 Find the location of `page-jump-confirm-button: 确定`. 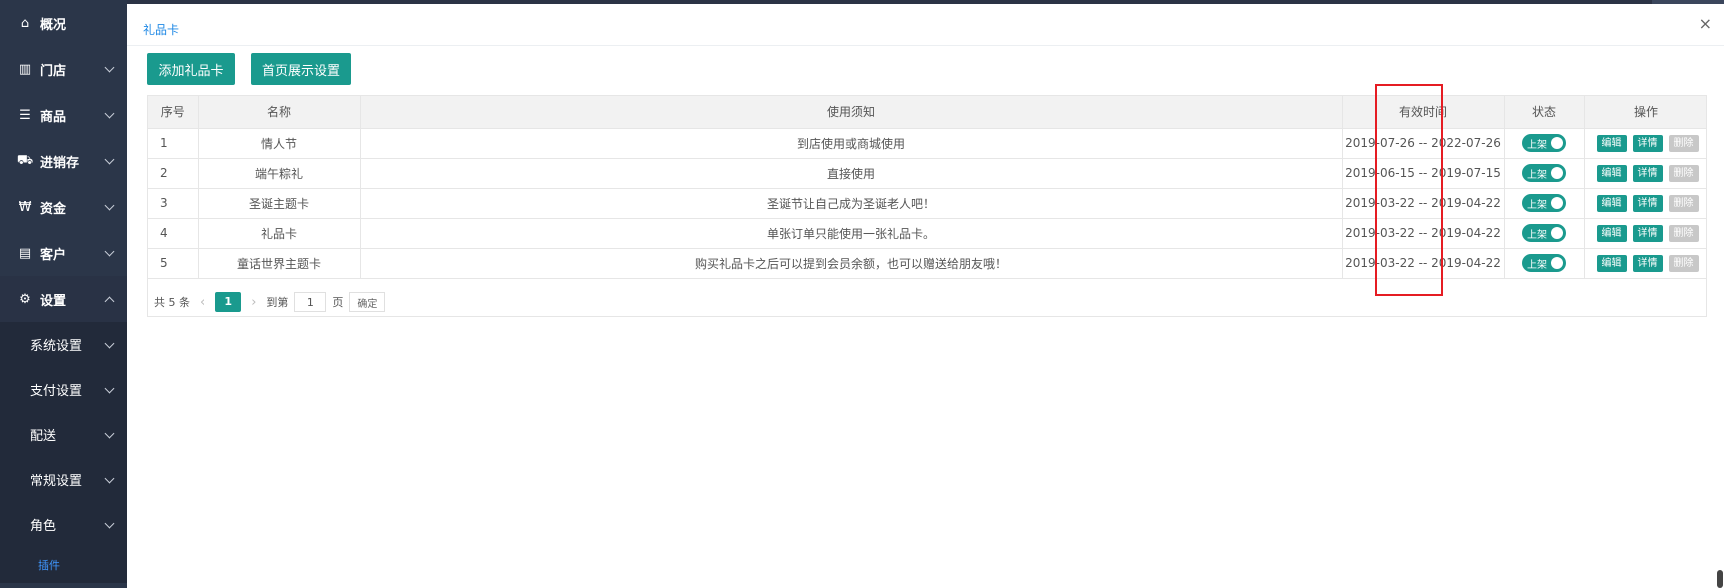

page-jump-confirm-button: 确定 is located at coordinates (367, 302).